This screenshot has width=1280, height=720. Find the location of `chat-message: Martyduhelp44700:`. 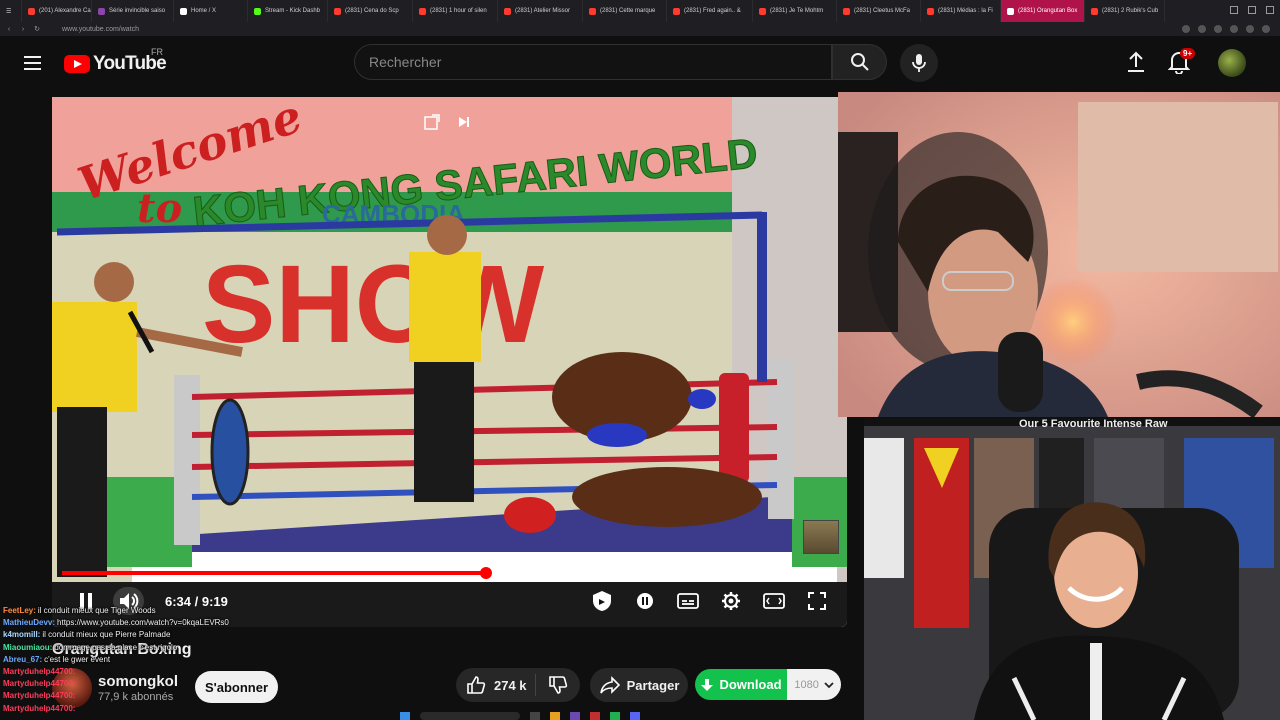

chat-message: Martyduhelp44700: is located at coordinates (133, 696).